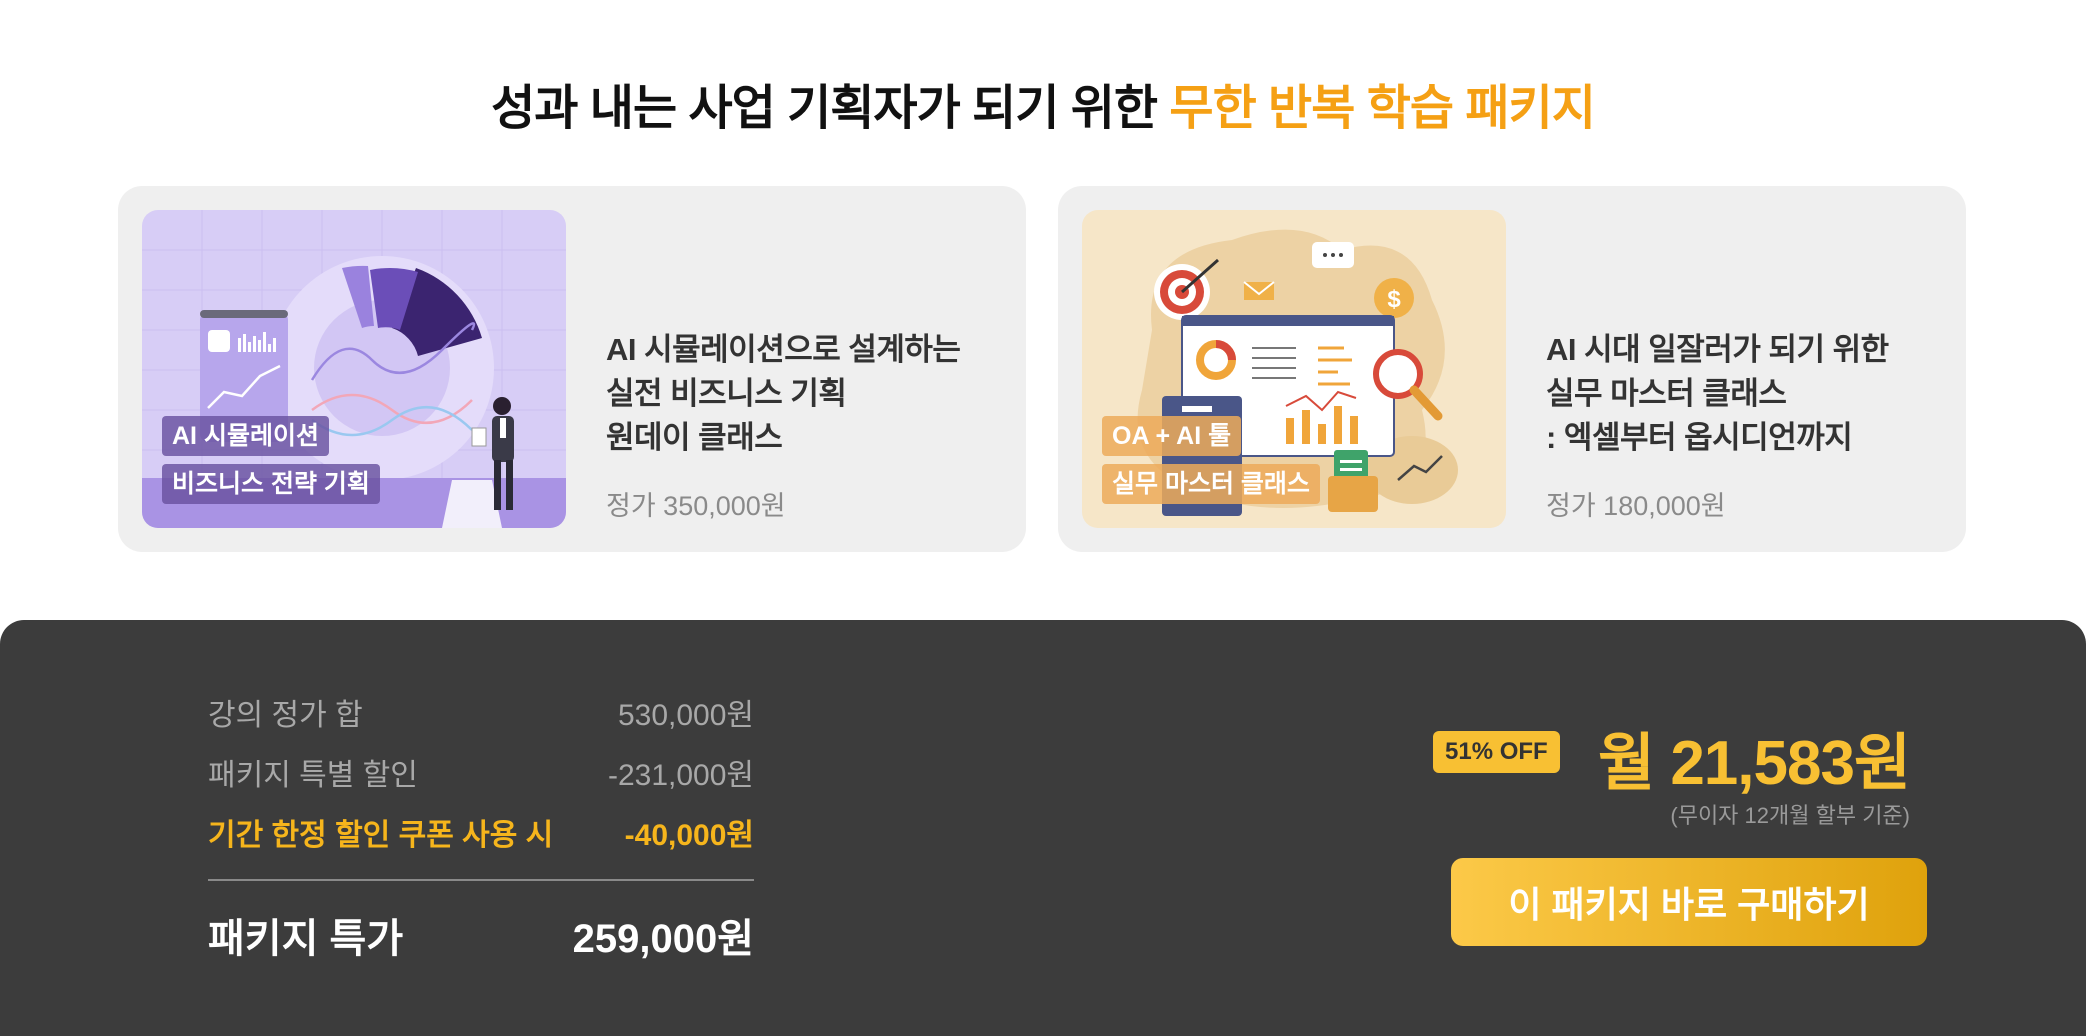 The width and height of the screenshot is (2086, 1036). I want to click on course-title-line: AI 시뮬레이션으로 설계하는, so click(783, 349).